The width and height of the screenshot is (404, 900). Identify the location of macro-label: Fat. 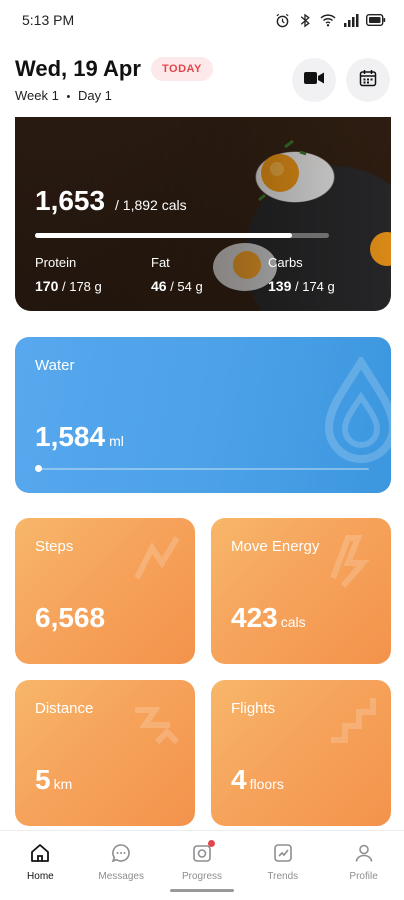
(160, 262).